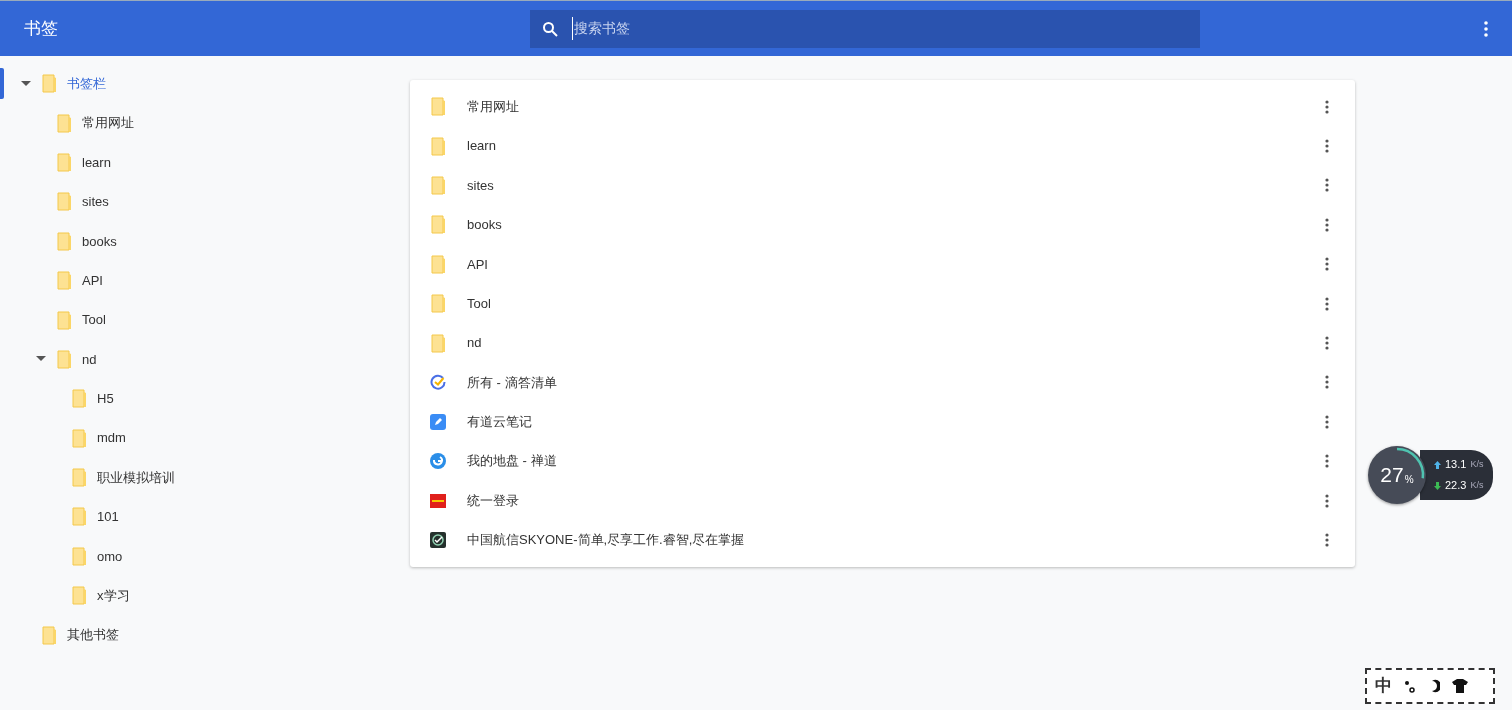 This screenshot has width=1512, height=710. What do you see at coordinates (438, 461) in the screenshot?
I see `swirl-logo-icon` at bounding box center [438, 461].